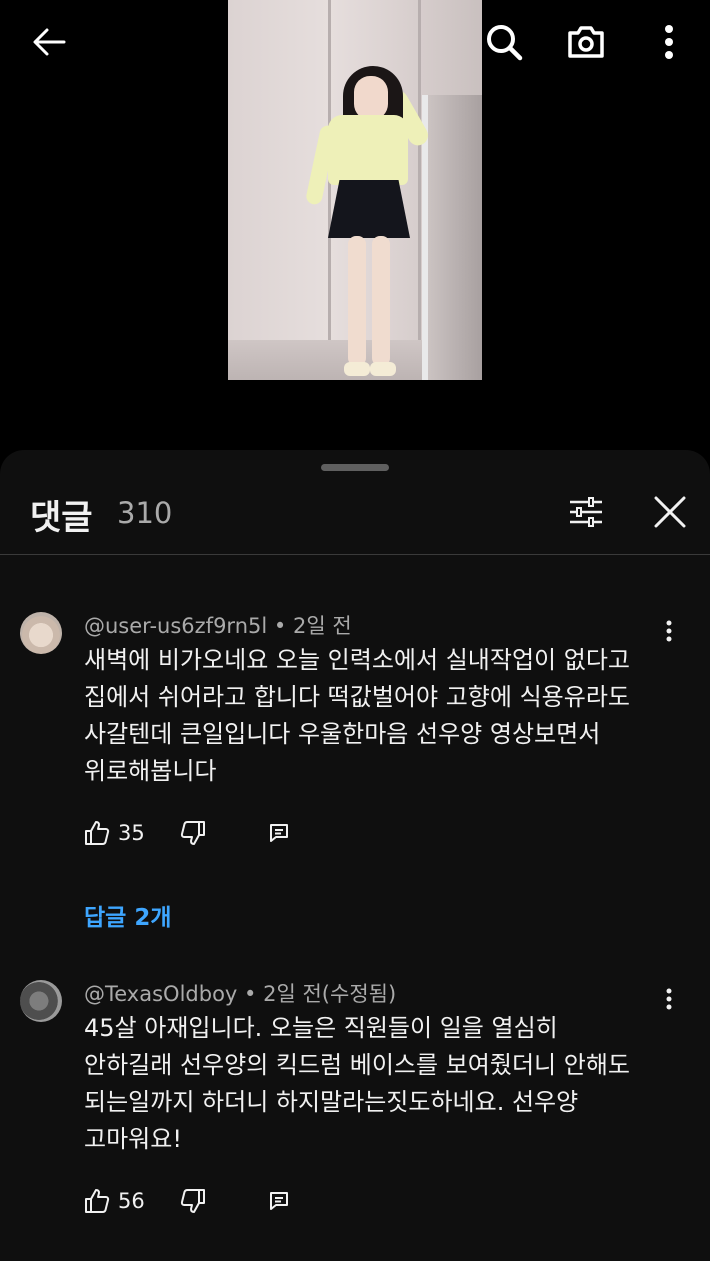 This screenshot has height=1261, width=710. Describe the element at coordinates (322, 626) in the screenshot. I see `comment-time: 2일 전` at that location.